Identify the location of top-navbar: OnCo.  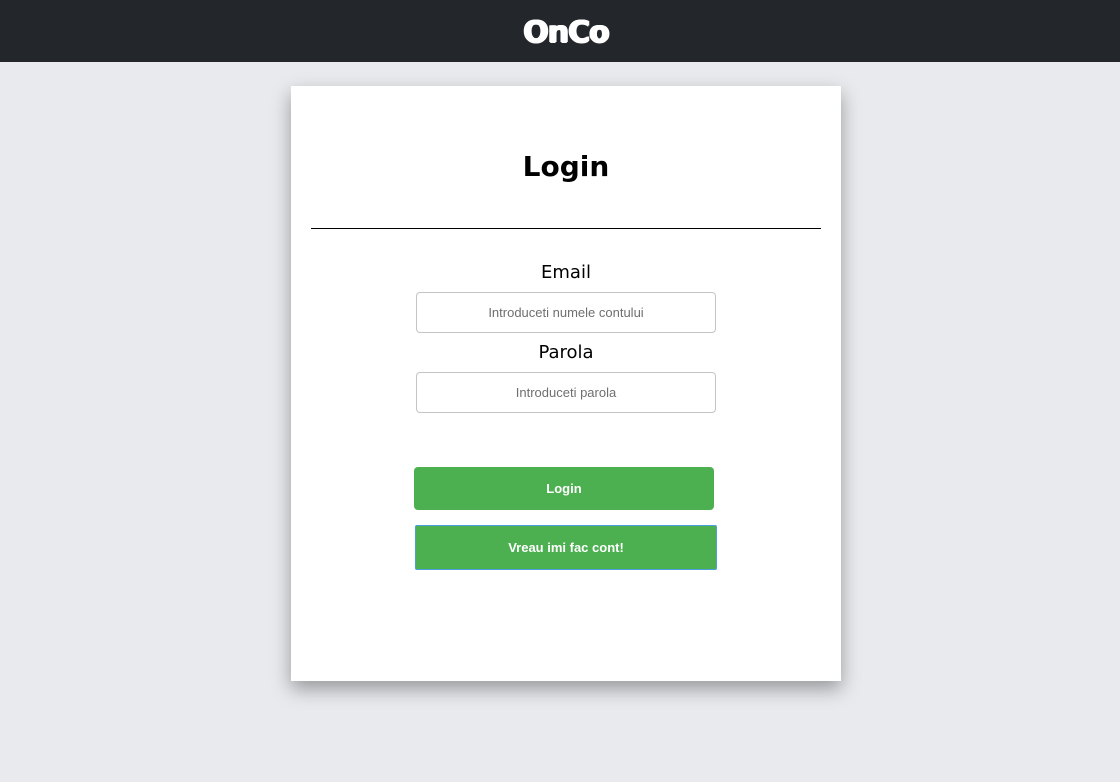
(560, 31).